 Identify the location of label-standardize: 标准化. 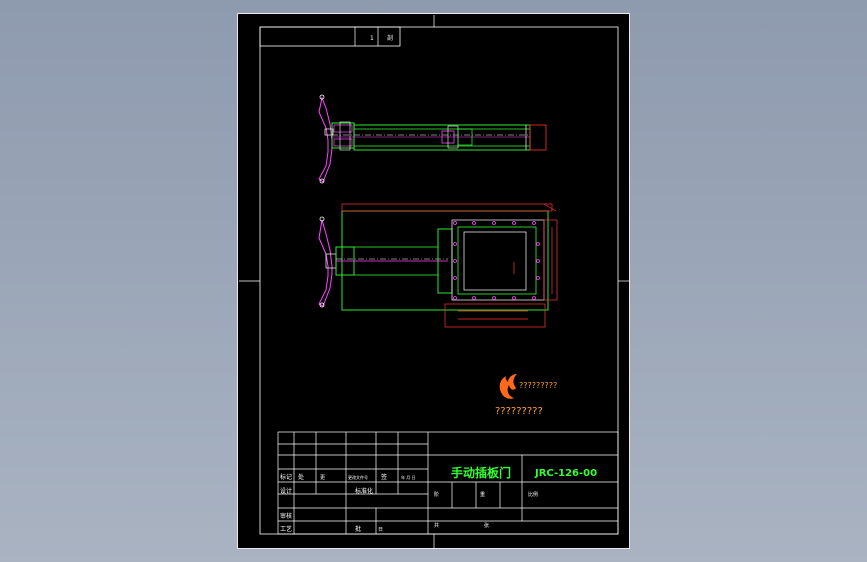
(364, 491).